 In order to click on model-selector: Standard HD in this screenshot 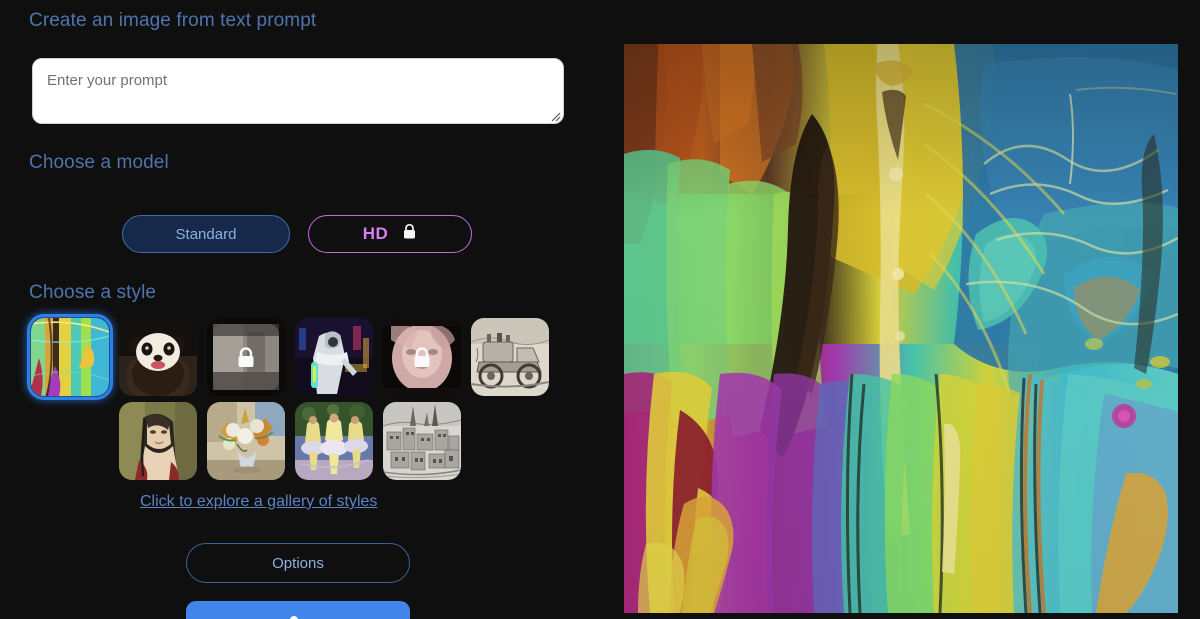, I will do `click(297, 234)`.